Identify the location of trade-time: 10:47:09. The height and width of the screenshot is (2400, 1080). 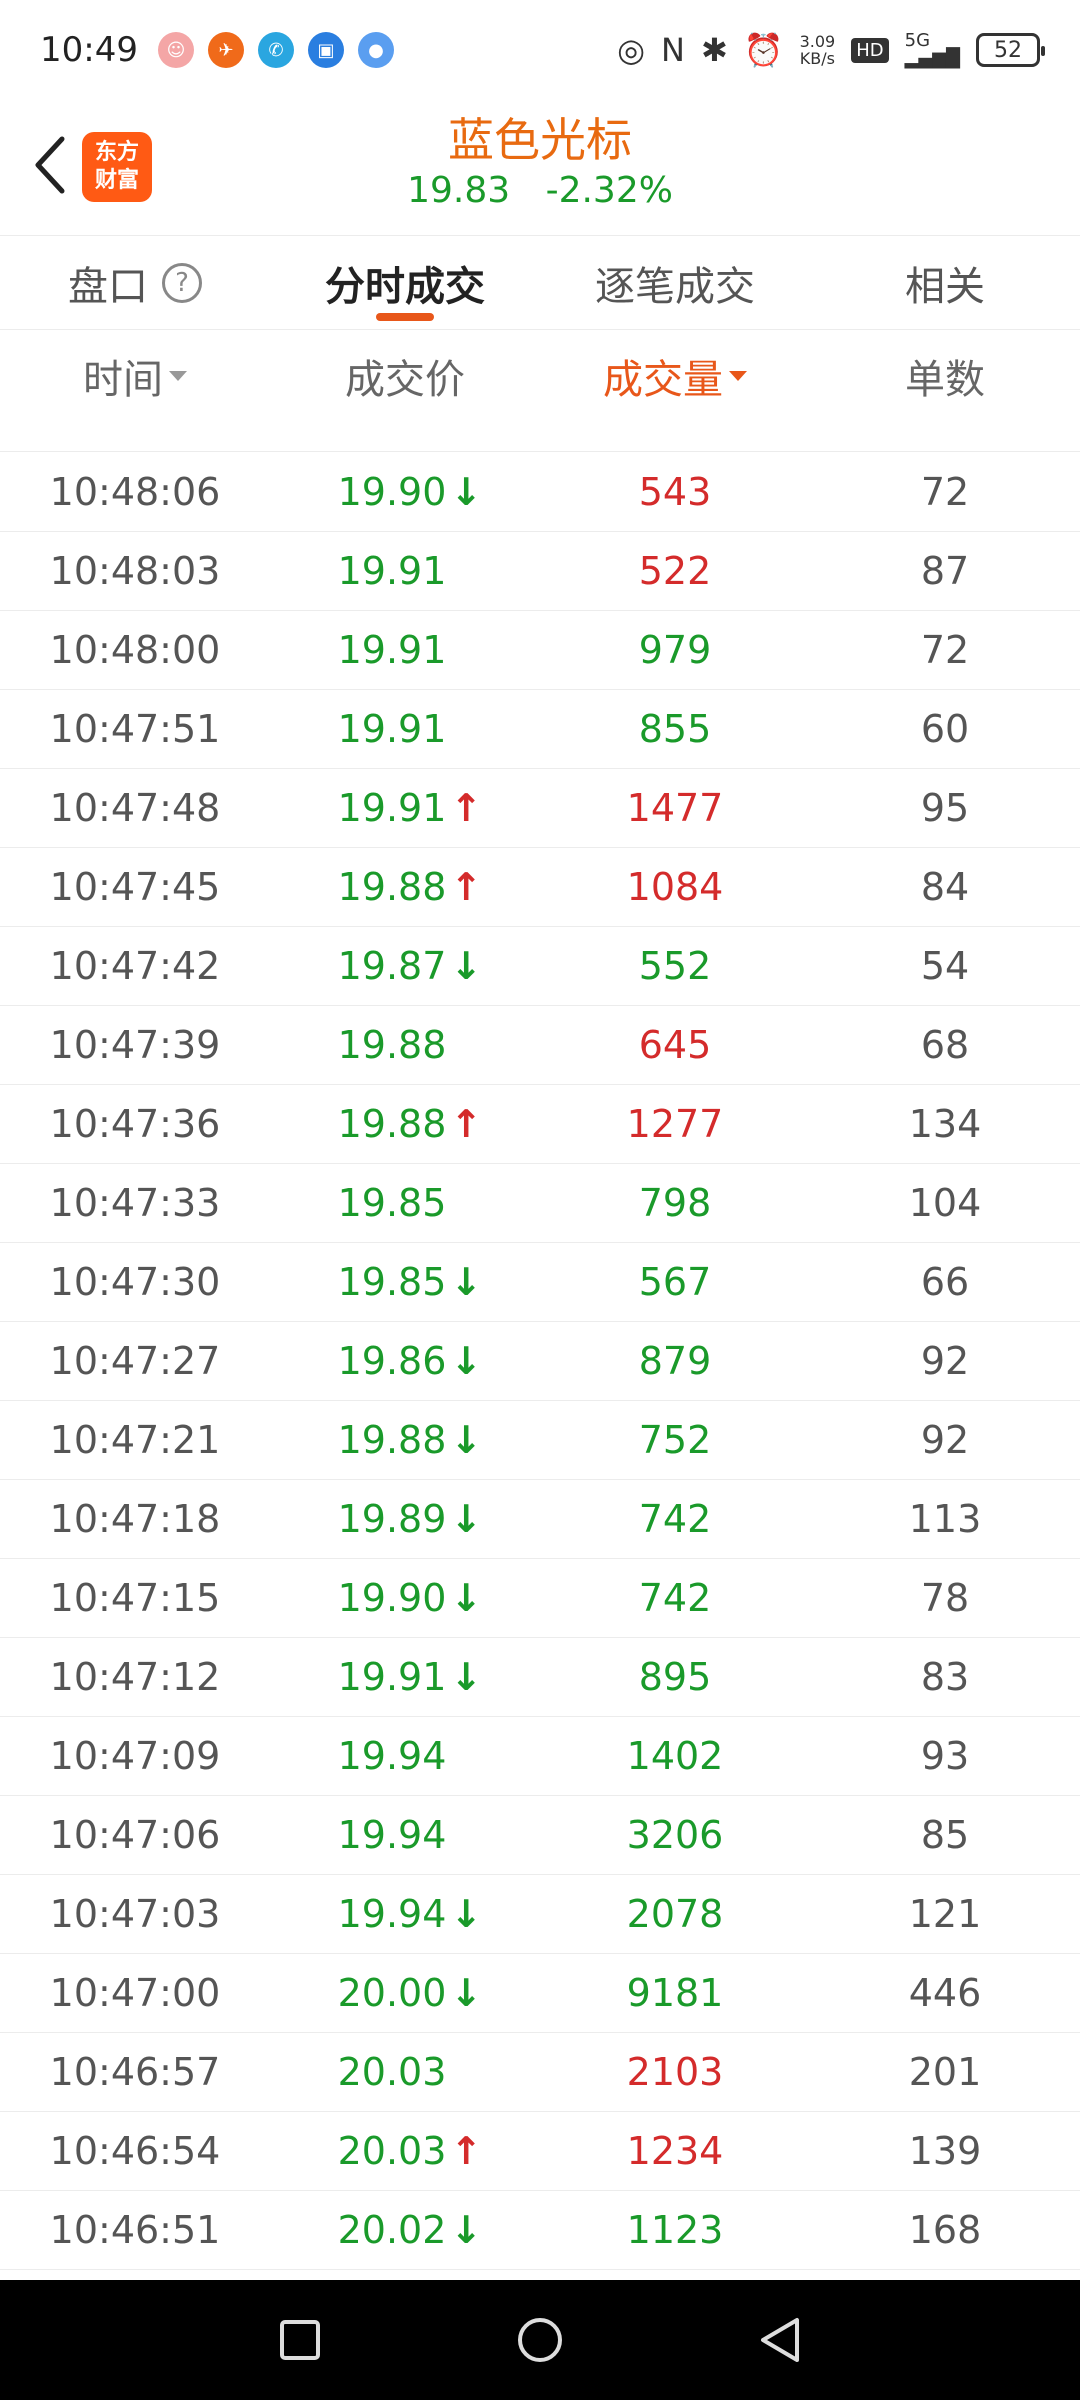
(135, 1756).